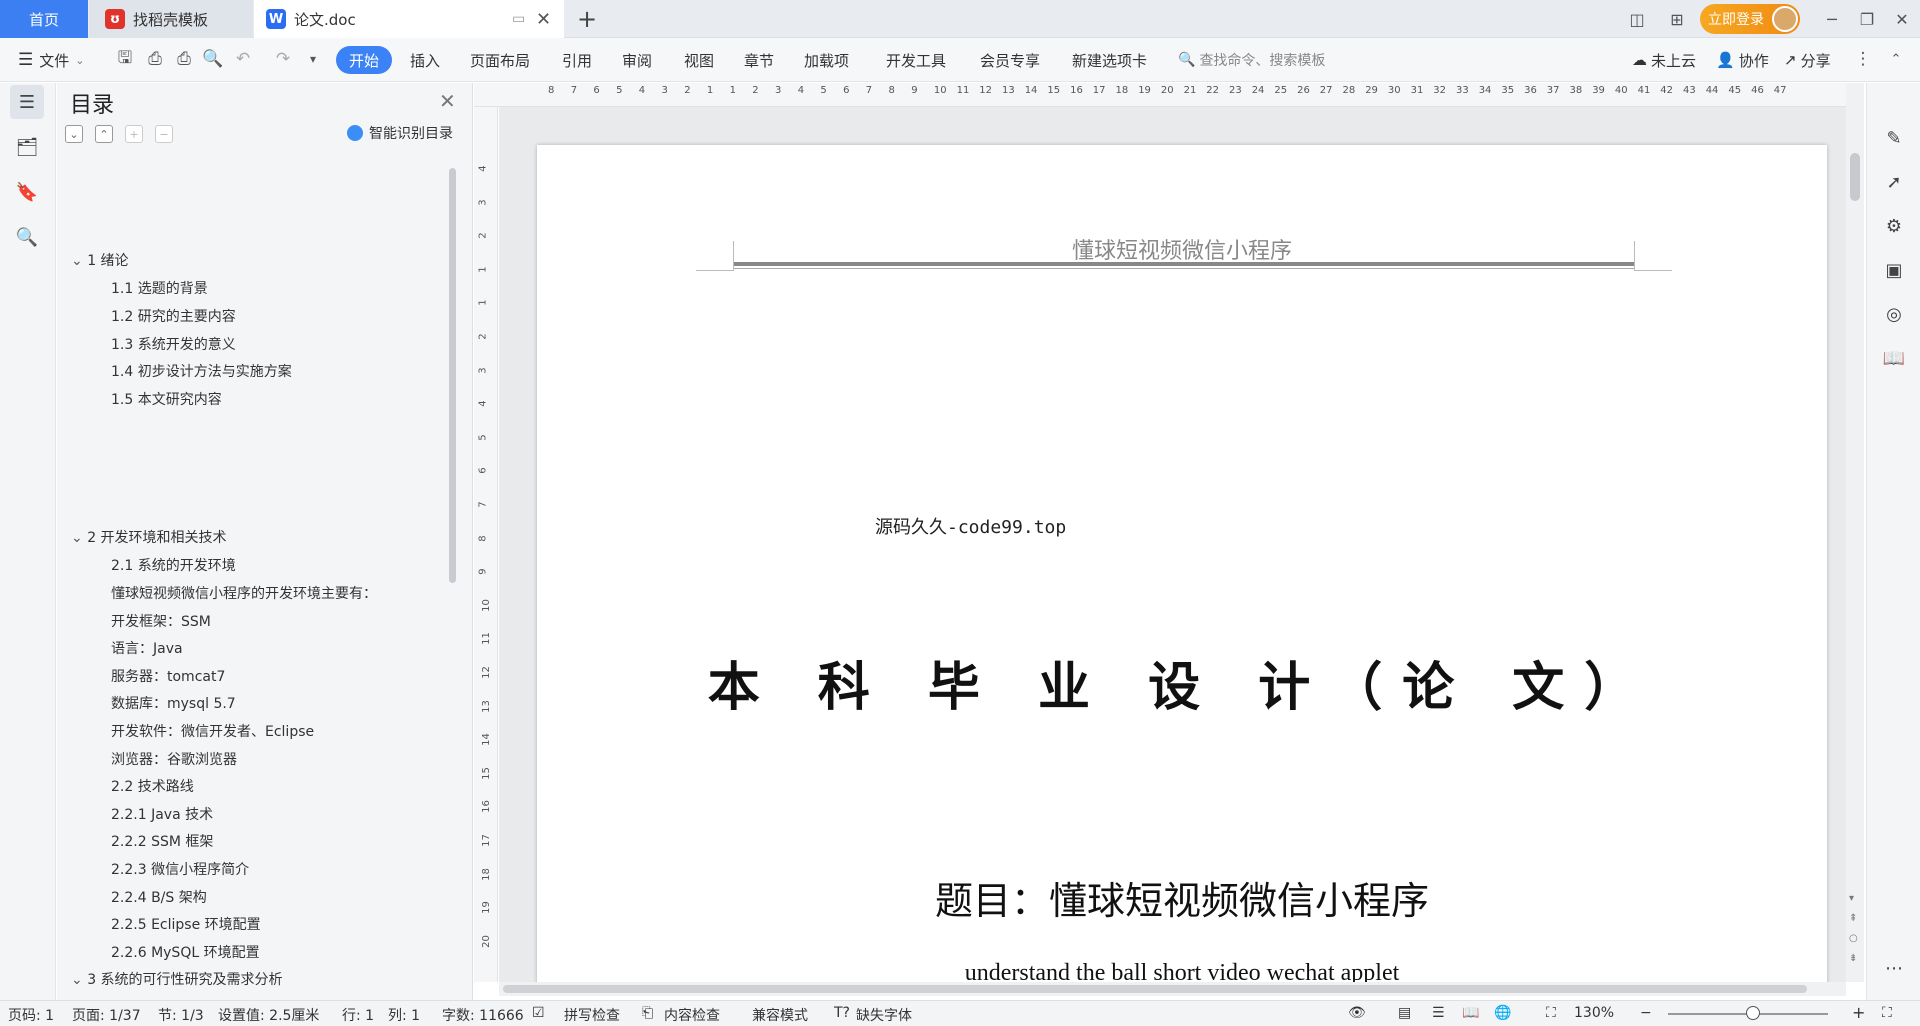 The height and width of the screenshot is (1026, 1920). Describe the element at coordinates (1273, 60) in the screenshot. I see `command-search: 🔍 查找命令、搜索模板` at that location.